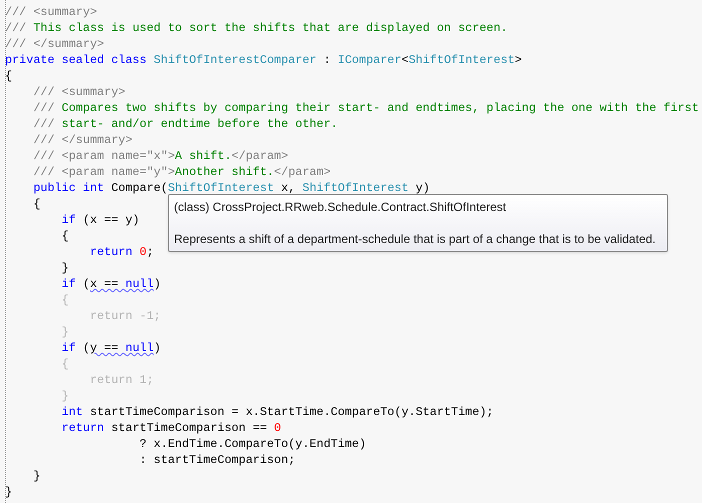 The image size is (702, 503). Describe the element at coordinates (110, 348) in the screenshot. I see `code-line: if (y == null)` at that location.